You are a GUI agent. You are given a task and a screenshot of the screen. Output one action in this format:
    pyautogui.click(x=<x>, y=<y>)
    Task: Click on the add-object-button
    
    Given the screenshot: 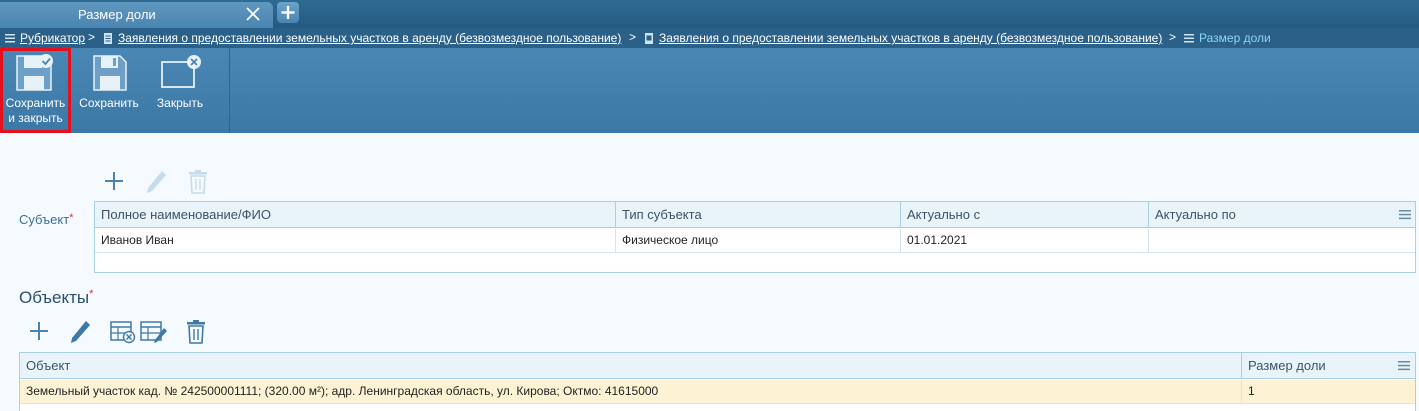 What is the action you would take?
    pyautogui.click(x=39, y=331)
    